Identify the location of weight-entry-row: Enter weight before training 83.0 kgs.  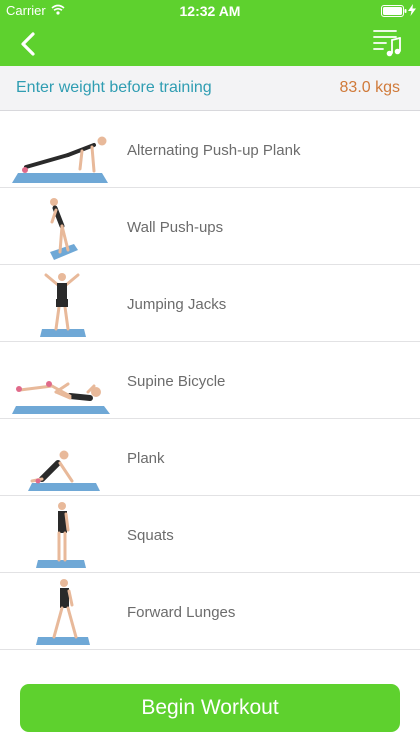
(210, 88).